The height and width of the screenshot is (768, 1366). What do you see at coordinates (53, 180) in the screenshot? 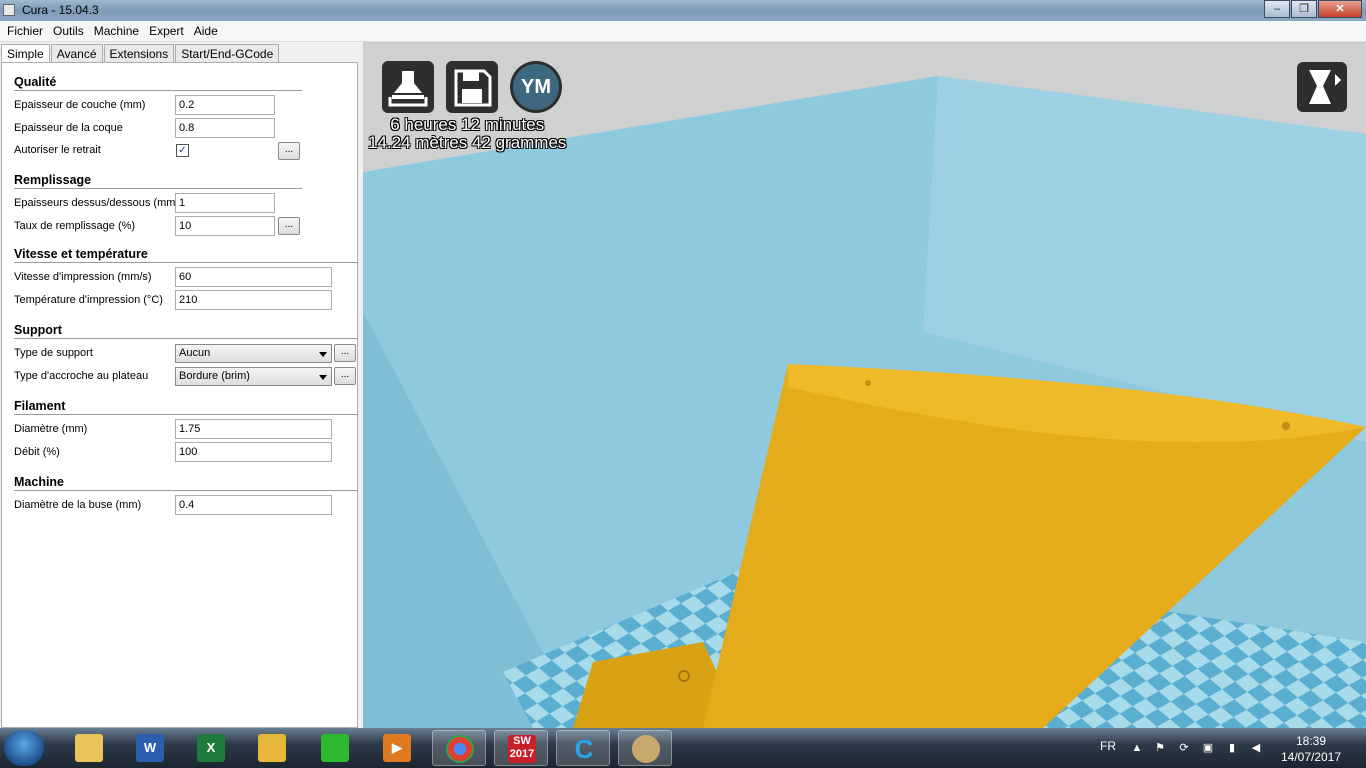
I see `section-title-remplissage: Remplissage` at bounding box center [53, 180].